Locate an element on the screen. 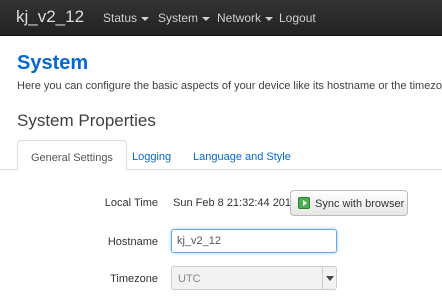  page-title: System is located at coordinates (53, 63).